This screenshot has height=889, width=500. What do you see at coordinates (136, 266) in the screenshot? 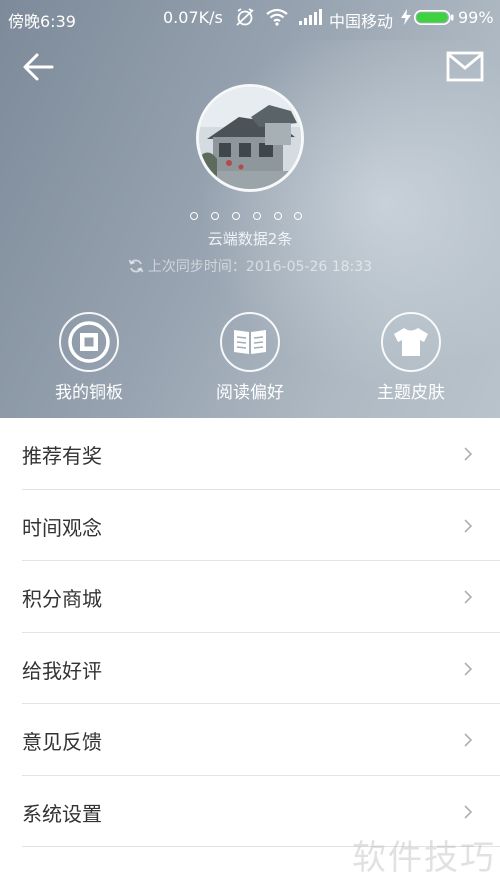
I see `sync-icon` at bounding box center [136, 266].